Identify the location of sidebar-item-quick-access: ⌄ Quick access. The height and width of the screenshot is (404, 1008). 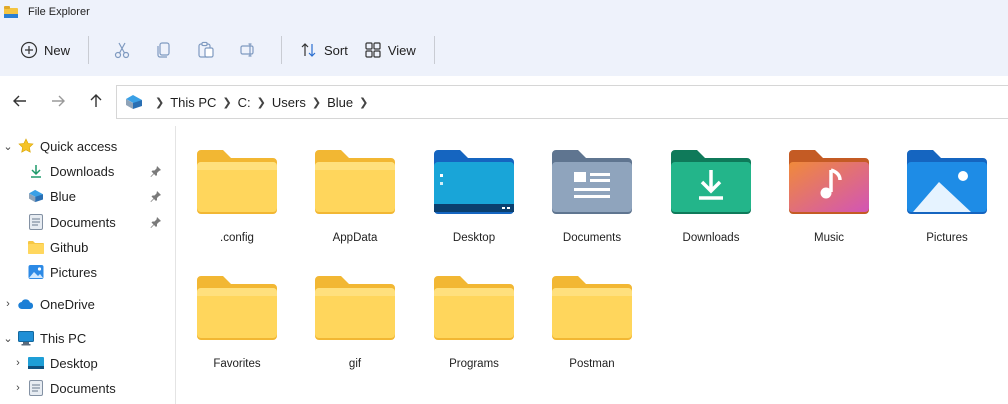
(59, 146).